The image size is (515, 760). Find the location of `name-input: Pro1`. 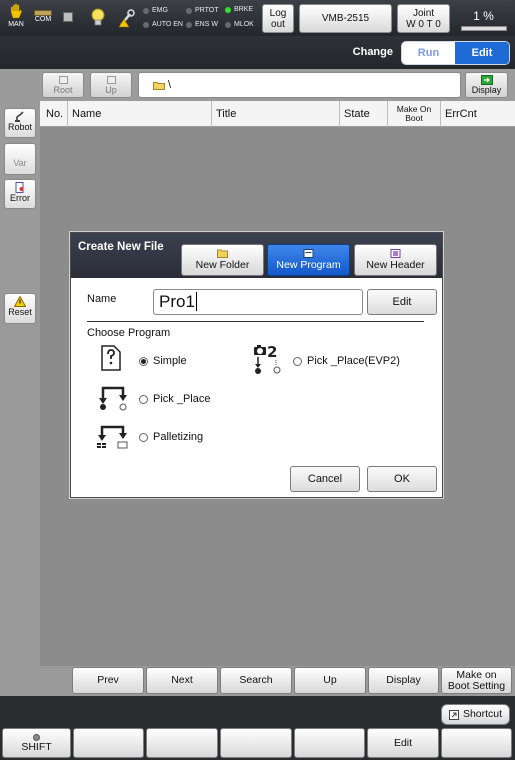

name-input: Pro1 is located at coordinates (258, 302).